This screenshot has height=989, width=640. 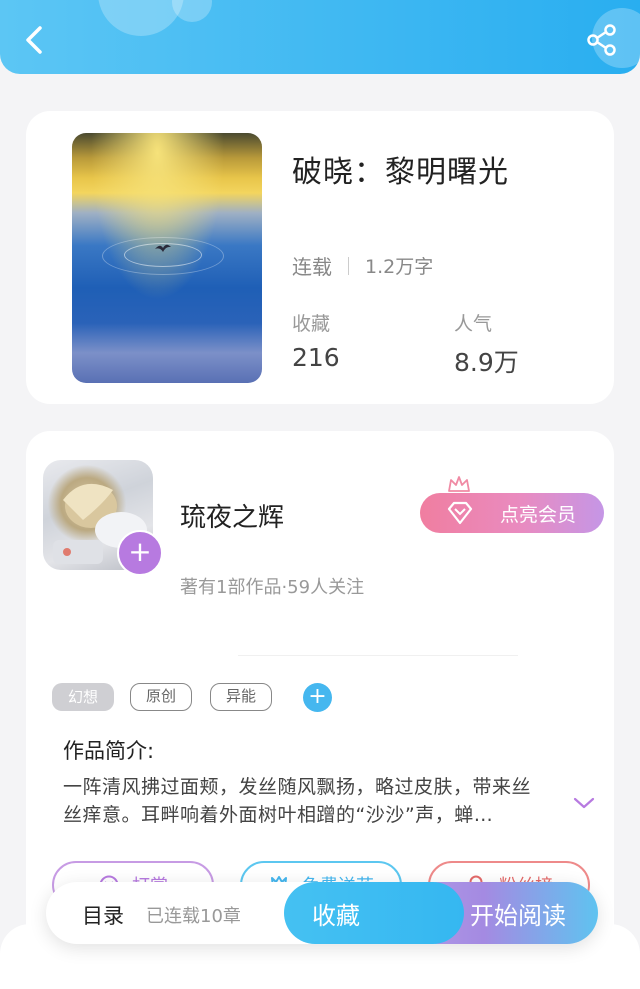 I want to click on tag-fantasy: 幻想, so click(x=83, y=697).